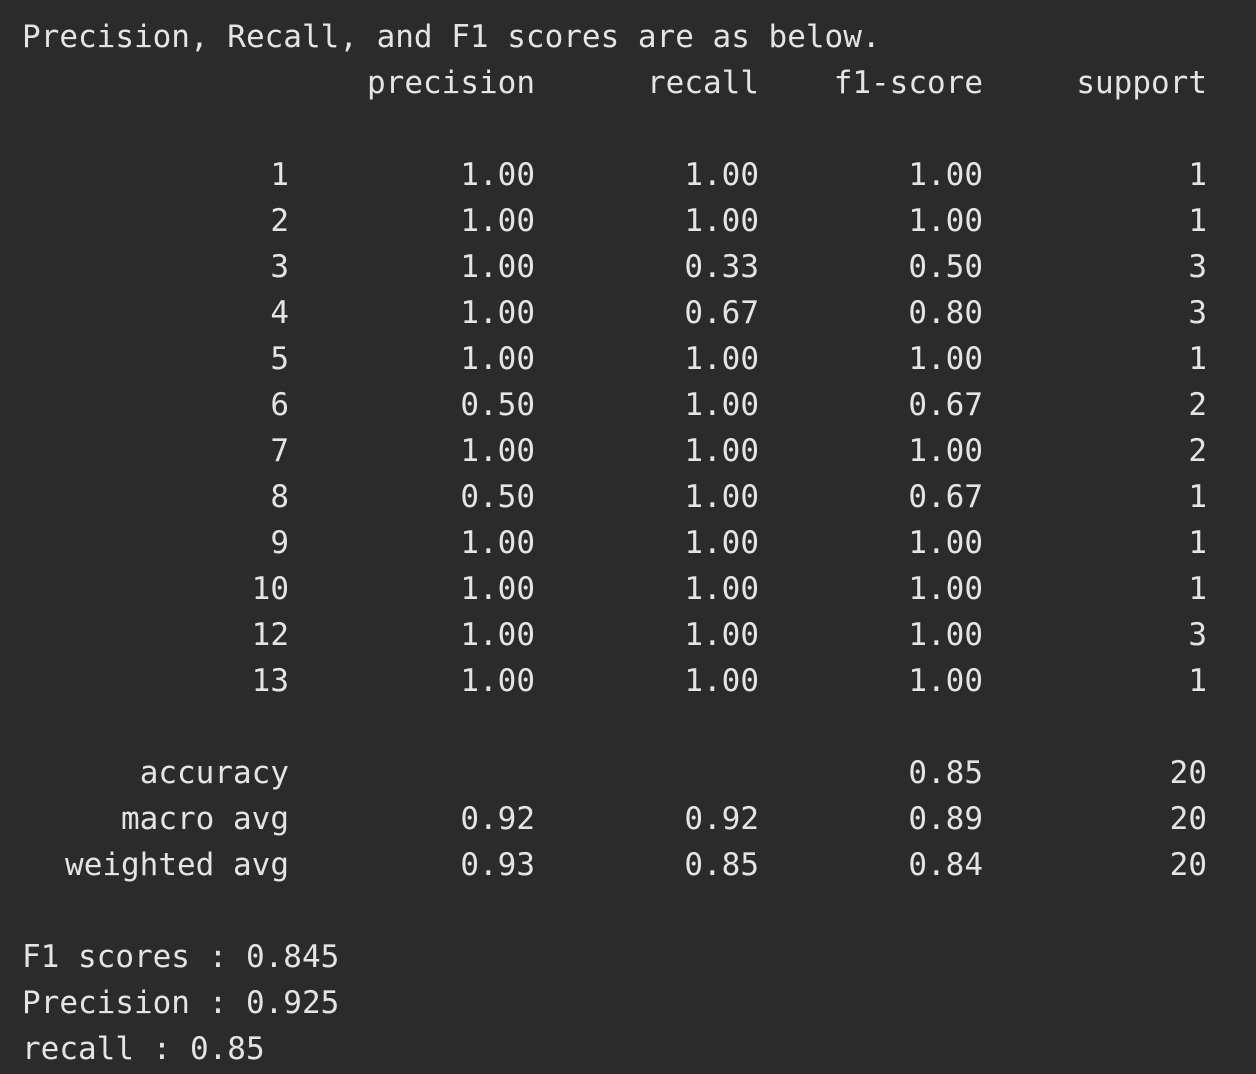 The image size is (1256, 1074). What do you see at coordinates (497, 865) in the screenshot?
I see `precision-value: 0.93` at bounding box center [497, 865].